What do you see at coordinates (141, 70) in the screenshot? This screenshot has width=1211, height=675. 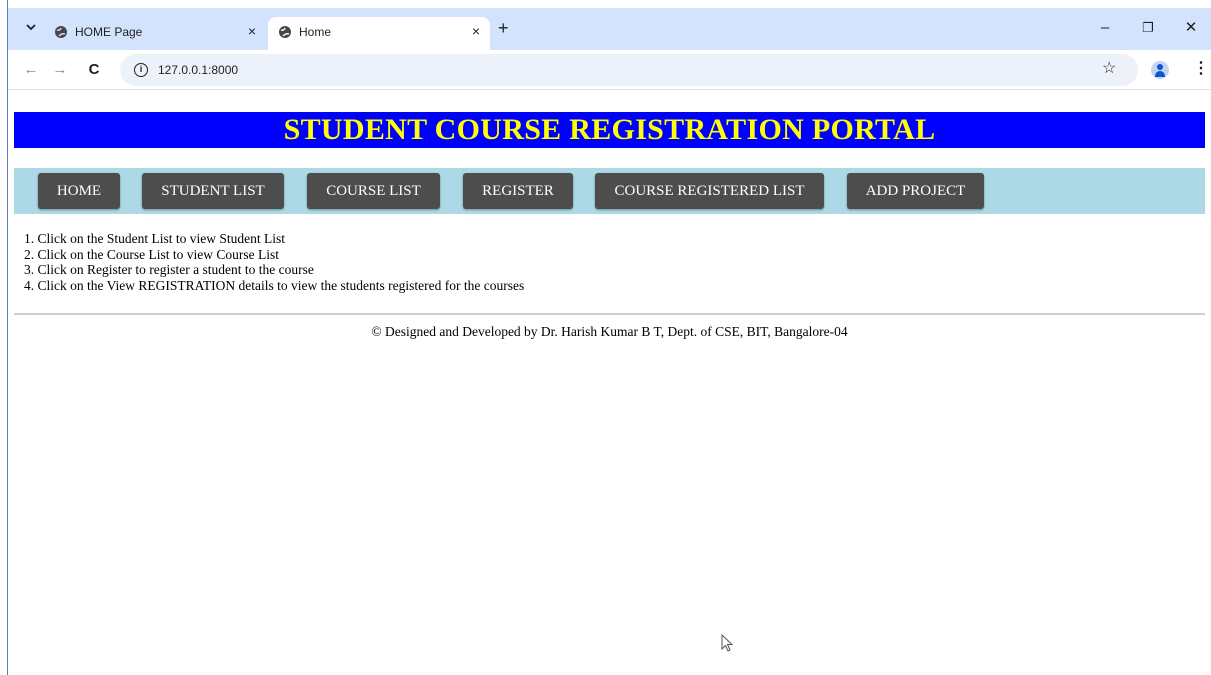 I see `info-icon: i` at bounding box center [141, 70].